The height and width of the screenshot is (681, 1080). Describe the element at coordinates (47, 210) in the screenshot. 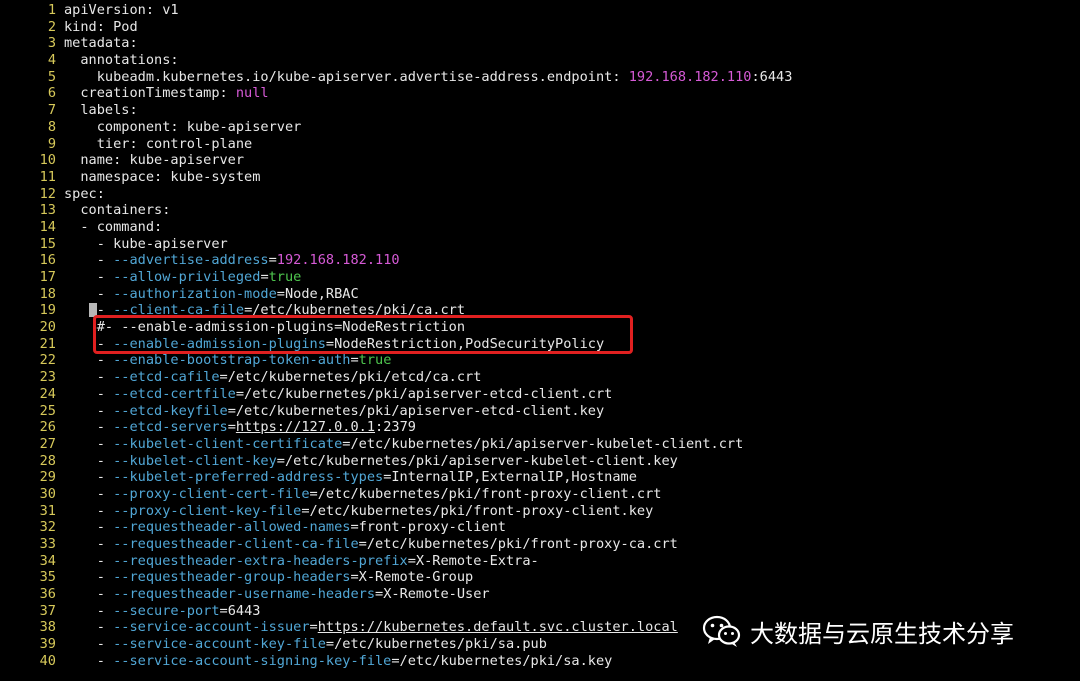

I see `line-number: 13` at that location.